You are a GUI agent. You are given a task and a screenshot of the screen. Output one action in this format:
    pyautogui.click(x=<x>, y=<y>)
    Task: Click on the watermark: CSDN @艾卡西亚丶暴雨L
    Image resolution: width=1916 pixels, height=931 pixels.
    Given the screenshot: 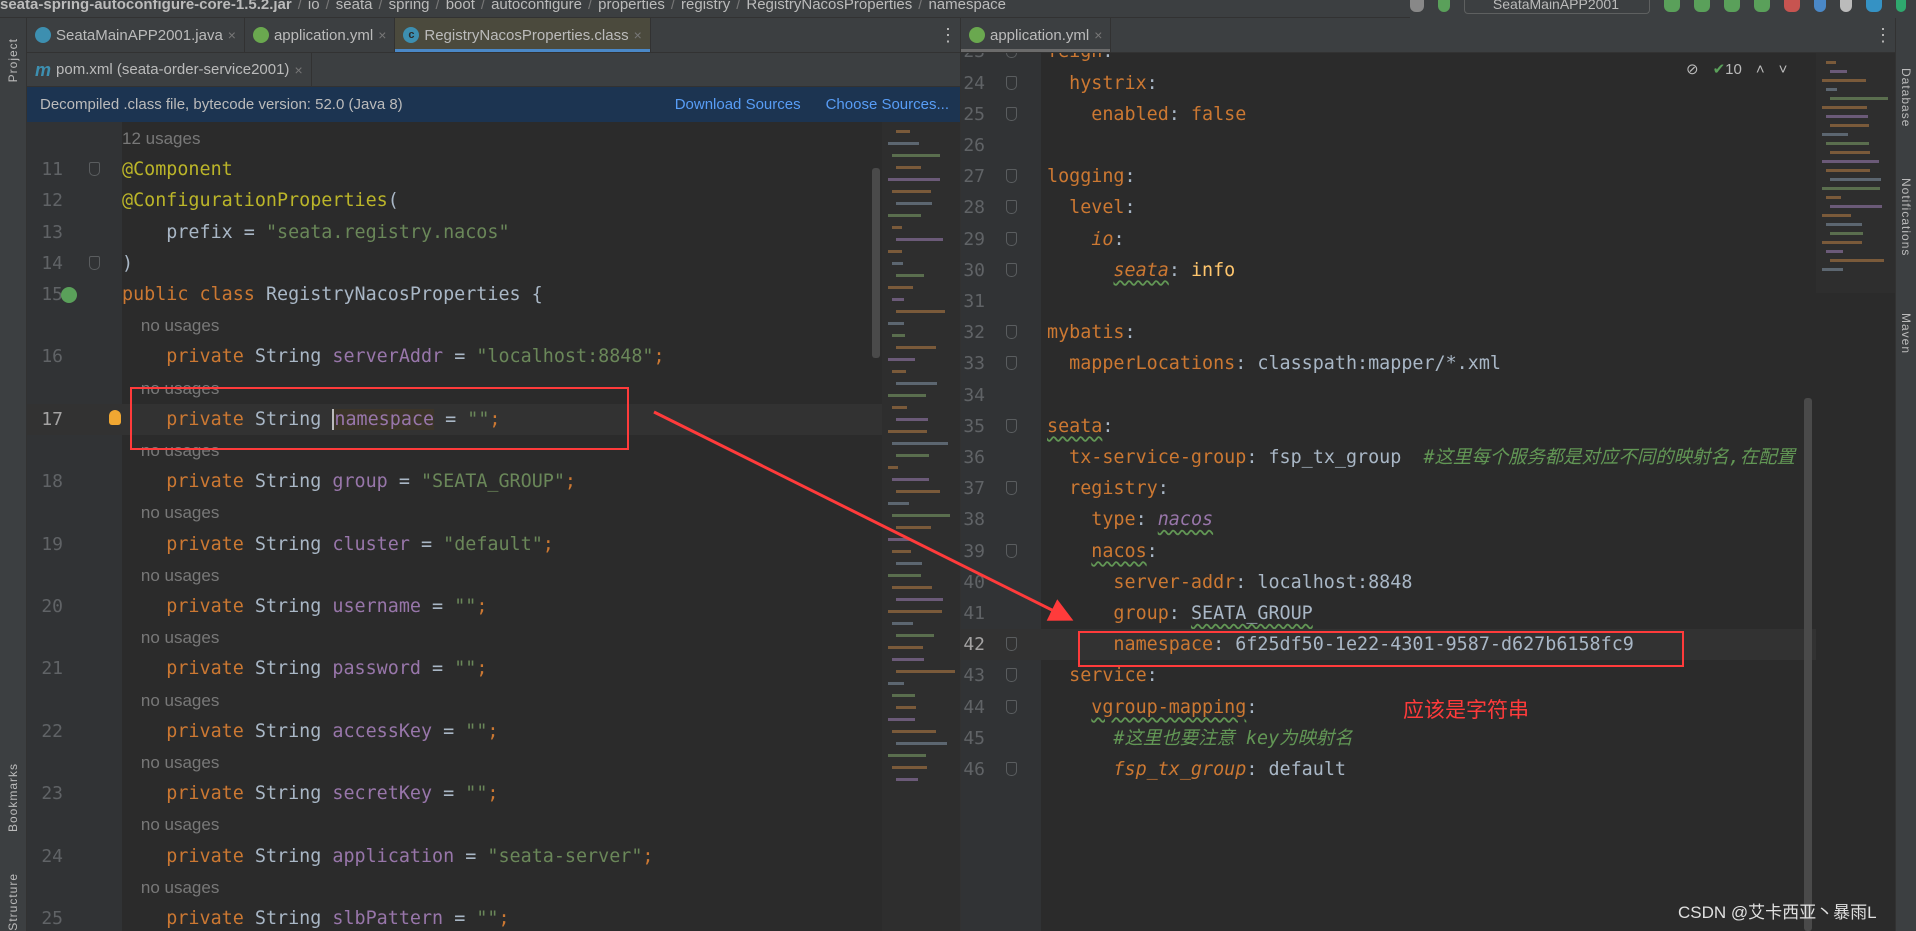 What is the action you would take?
    pyautogui.click(x=1777, y=912)
    